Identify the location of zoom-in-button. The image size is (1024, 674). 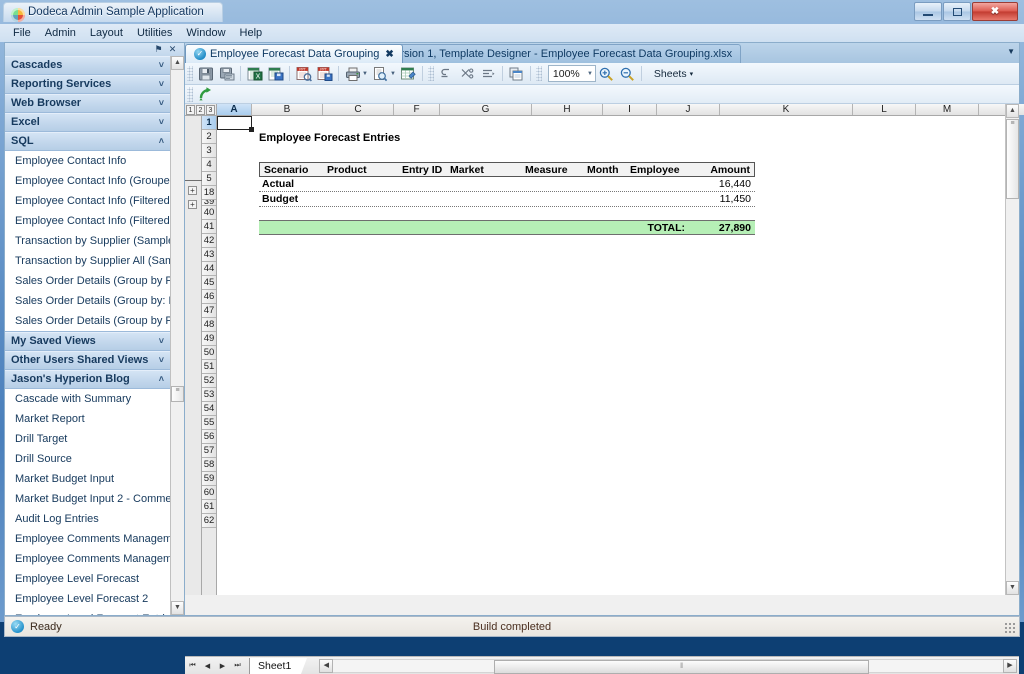
(606, 73).